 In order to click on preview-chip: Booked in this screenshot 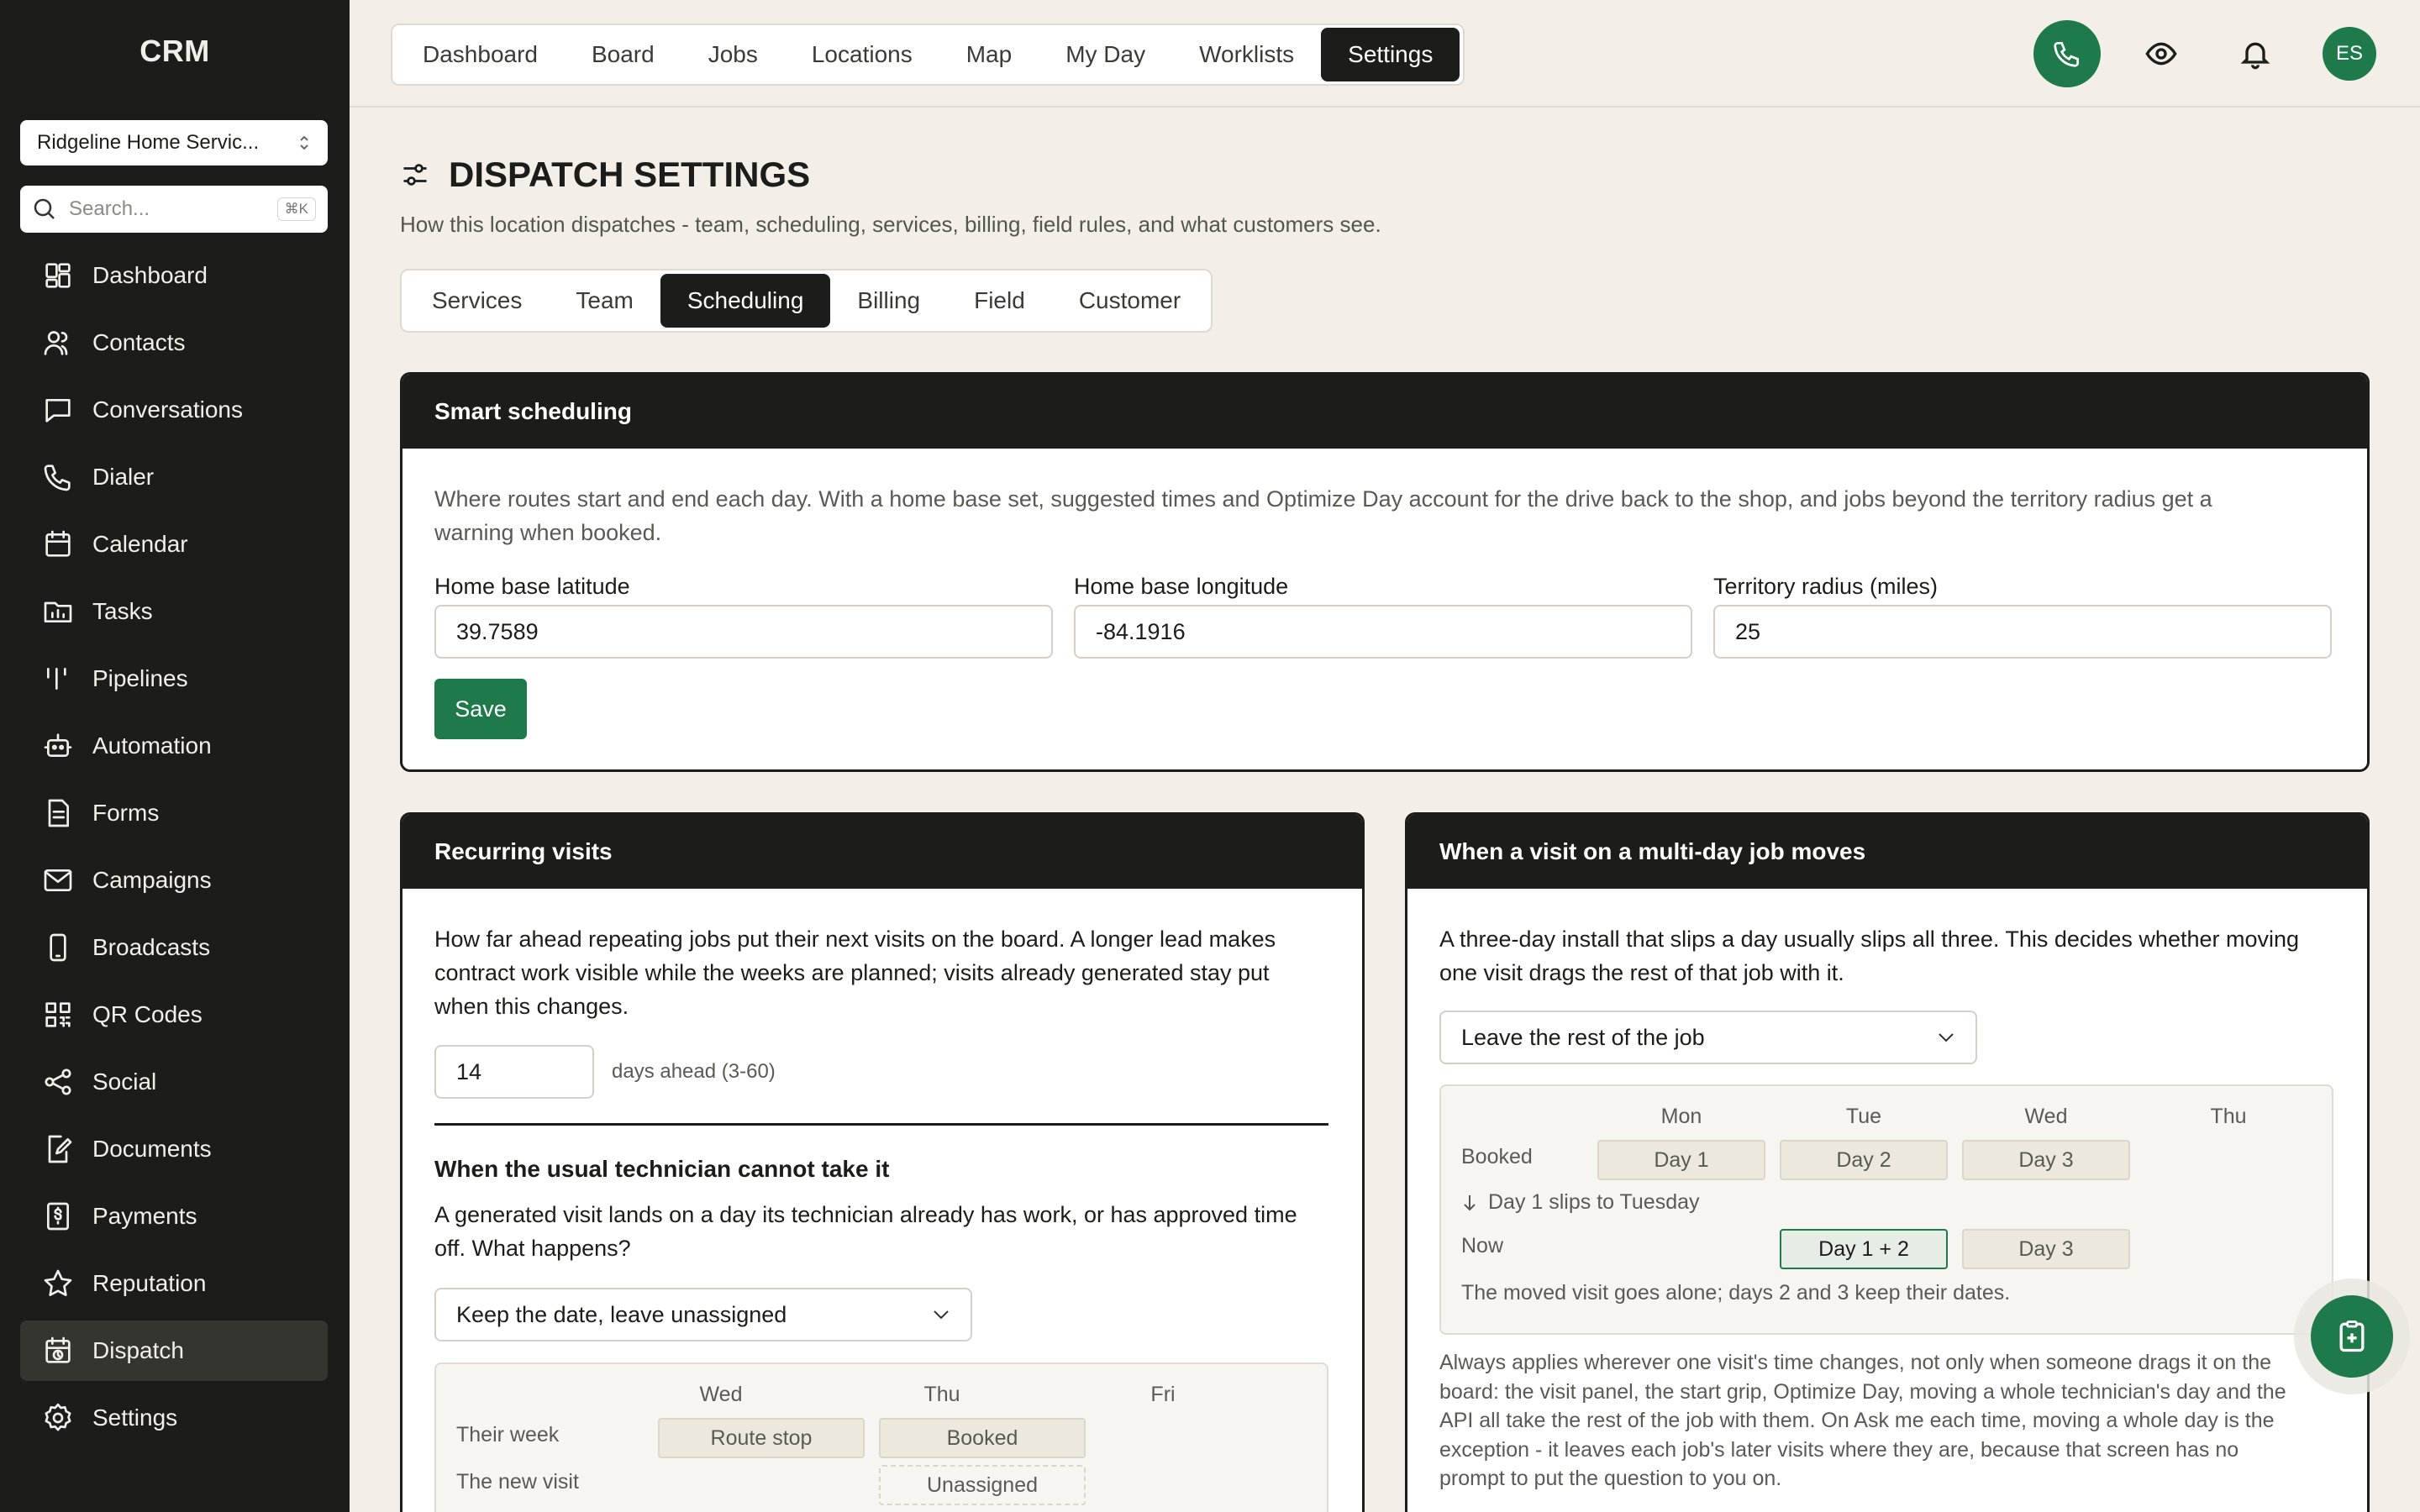, I will do `click(983, 1438)`.